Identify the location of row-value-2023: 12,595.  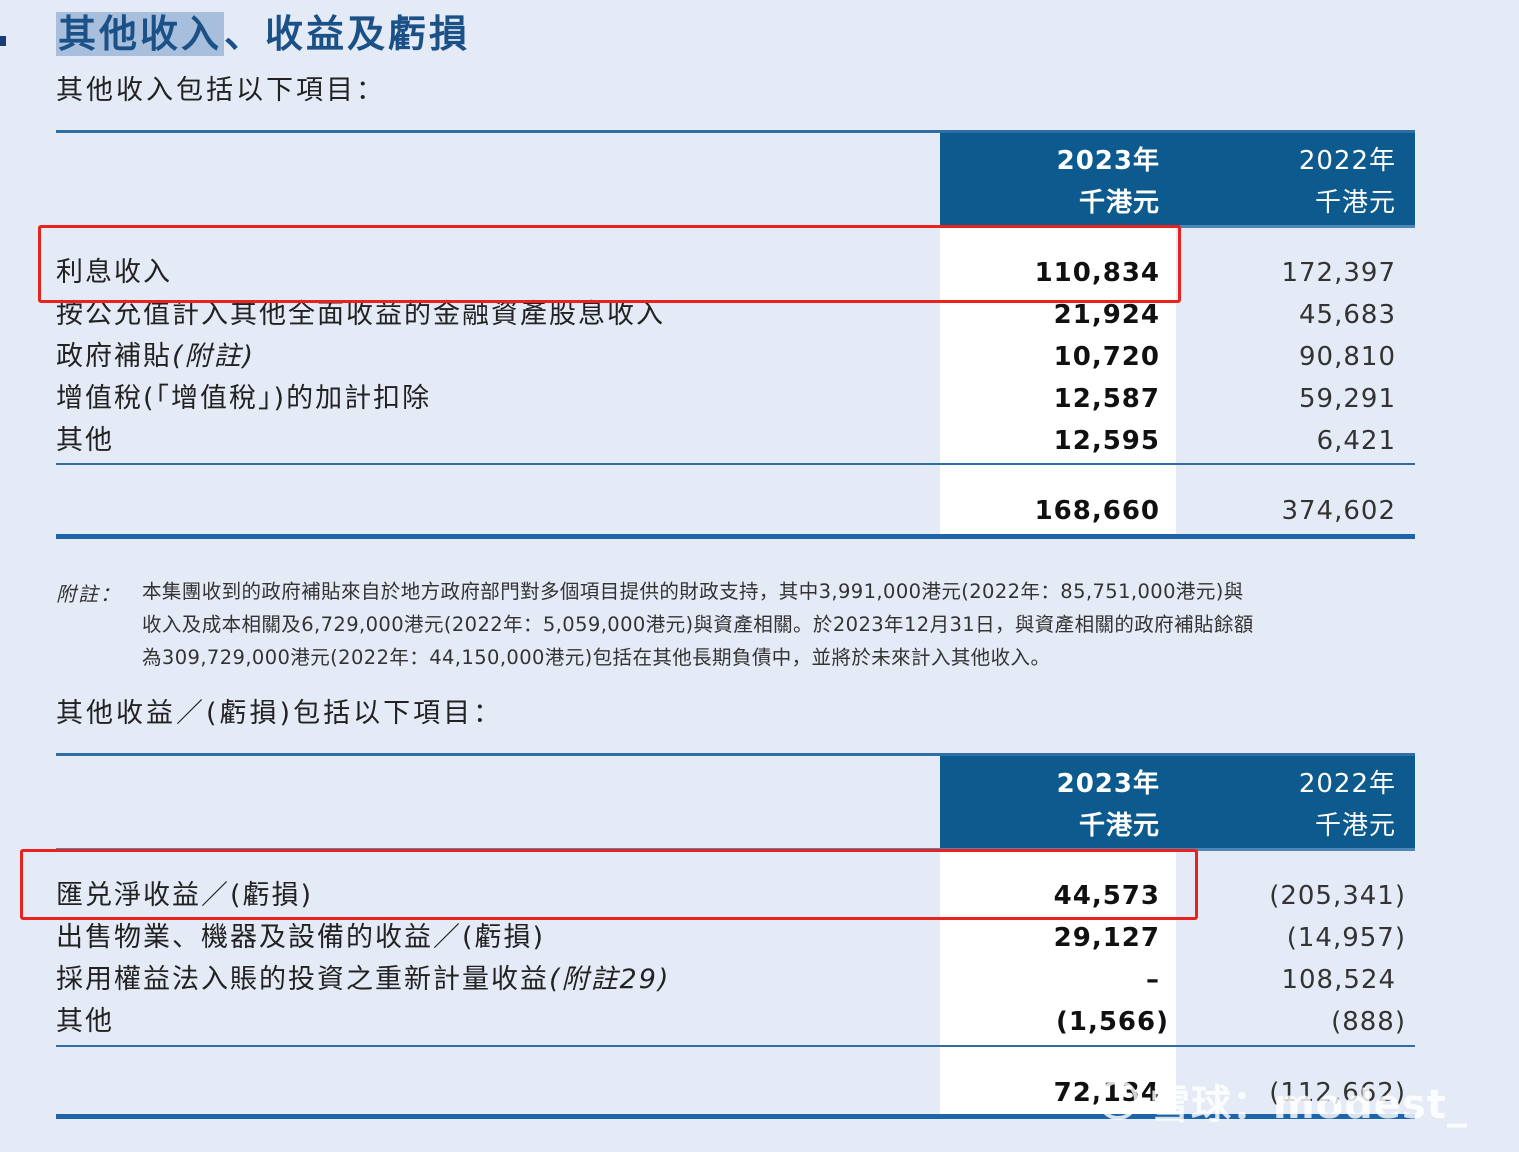
(1106, 441).